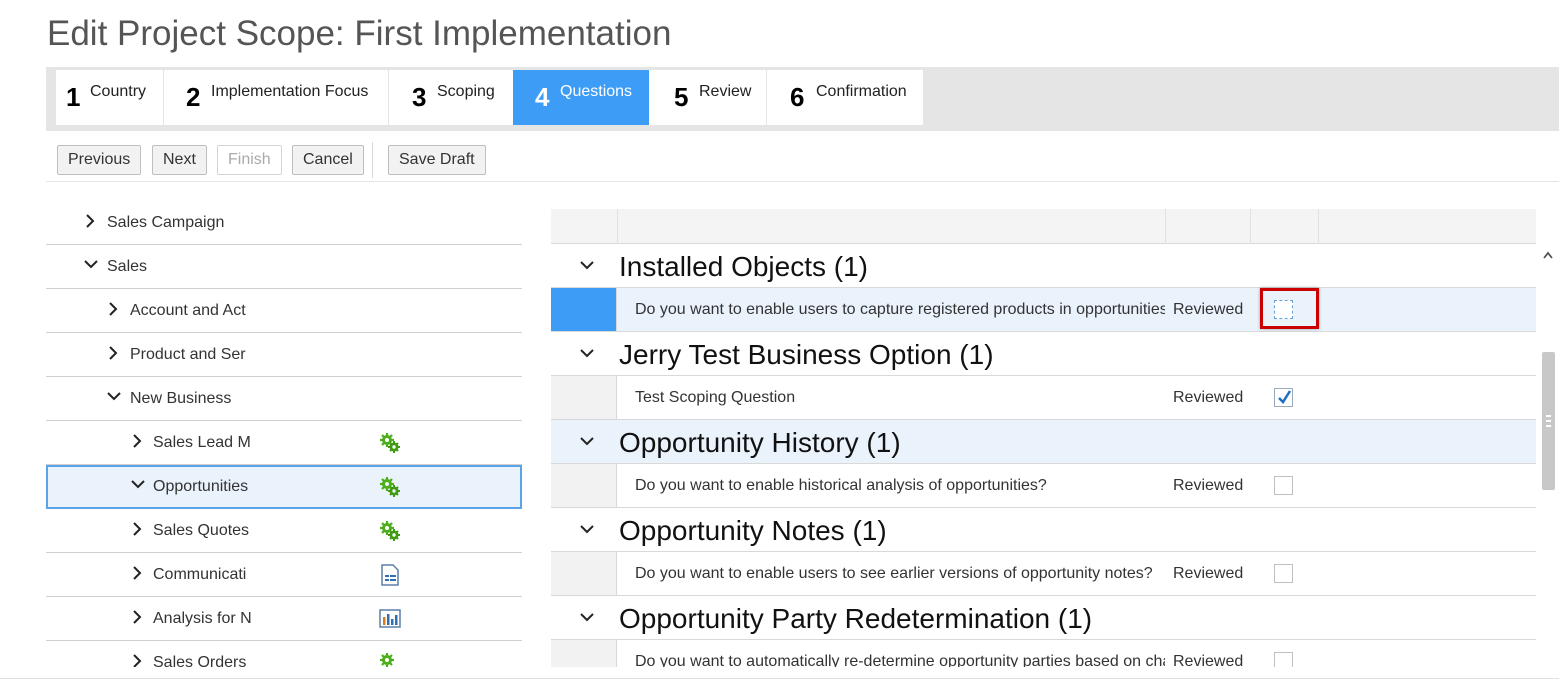  I want to click on wizard-step-country: 1 Country, so click(115, 97).